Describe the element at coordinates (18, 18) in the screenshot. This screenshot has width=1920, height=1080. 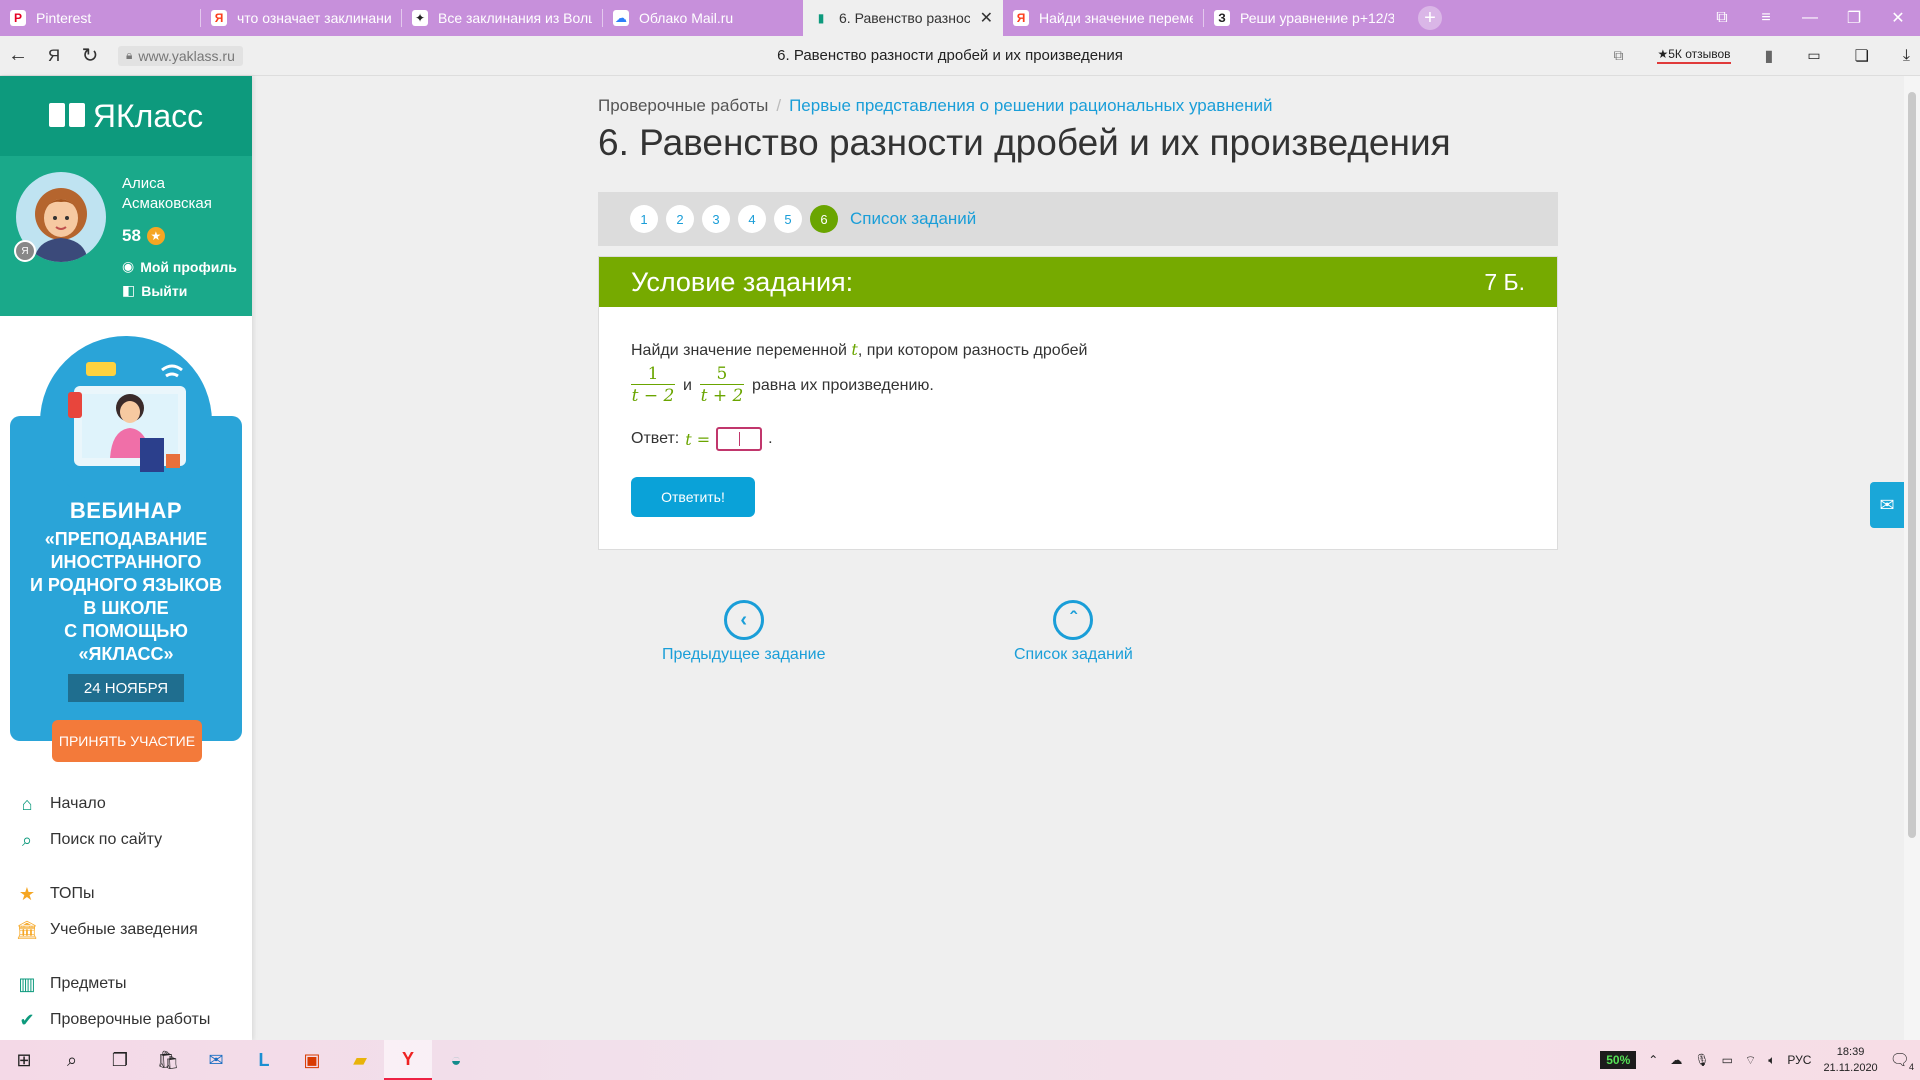
I see `pinterest-icon: P` at that location.